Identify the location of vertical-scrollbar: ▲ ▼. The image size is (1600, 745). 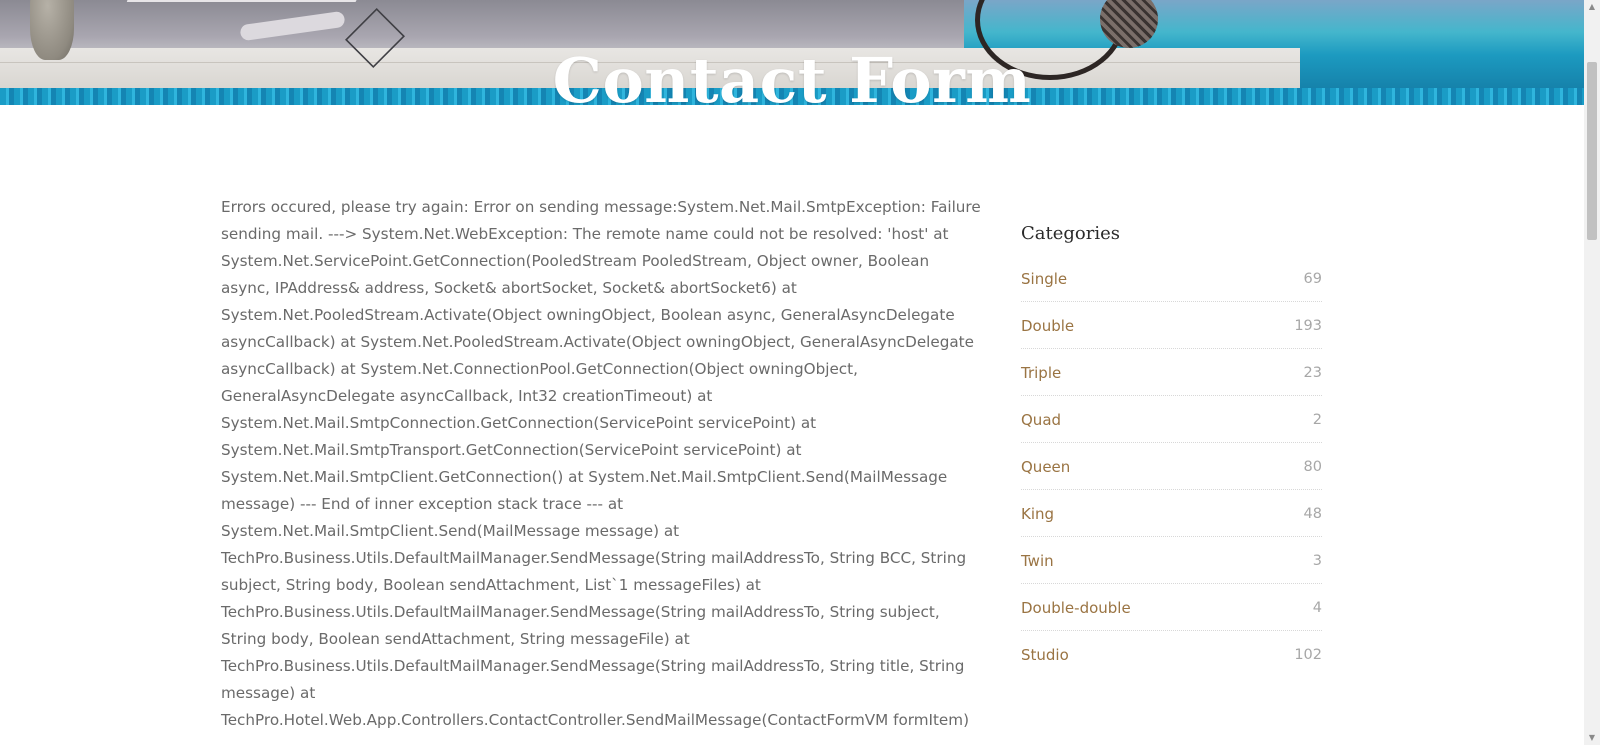
(1592, 372).